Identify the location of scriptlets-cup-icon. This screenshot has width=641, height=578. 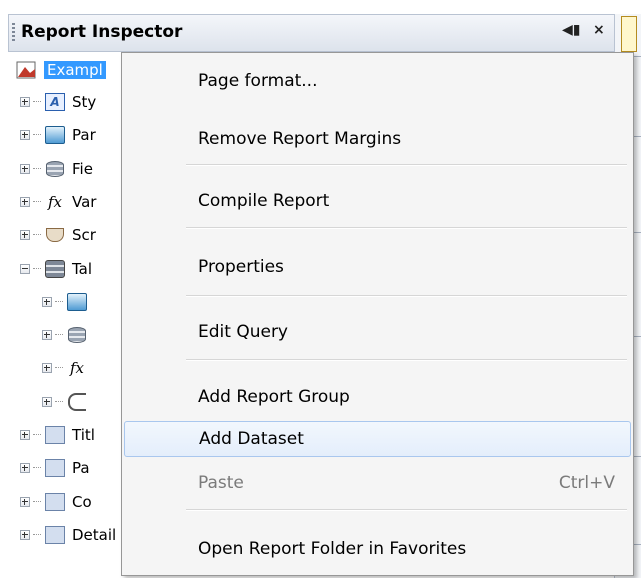
(55, 235).